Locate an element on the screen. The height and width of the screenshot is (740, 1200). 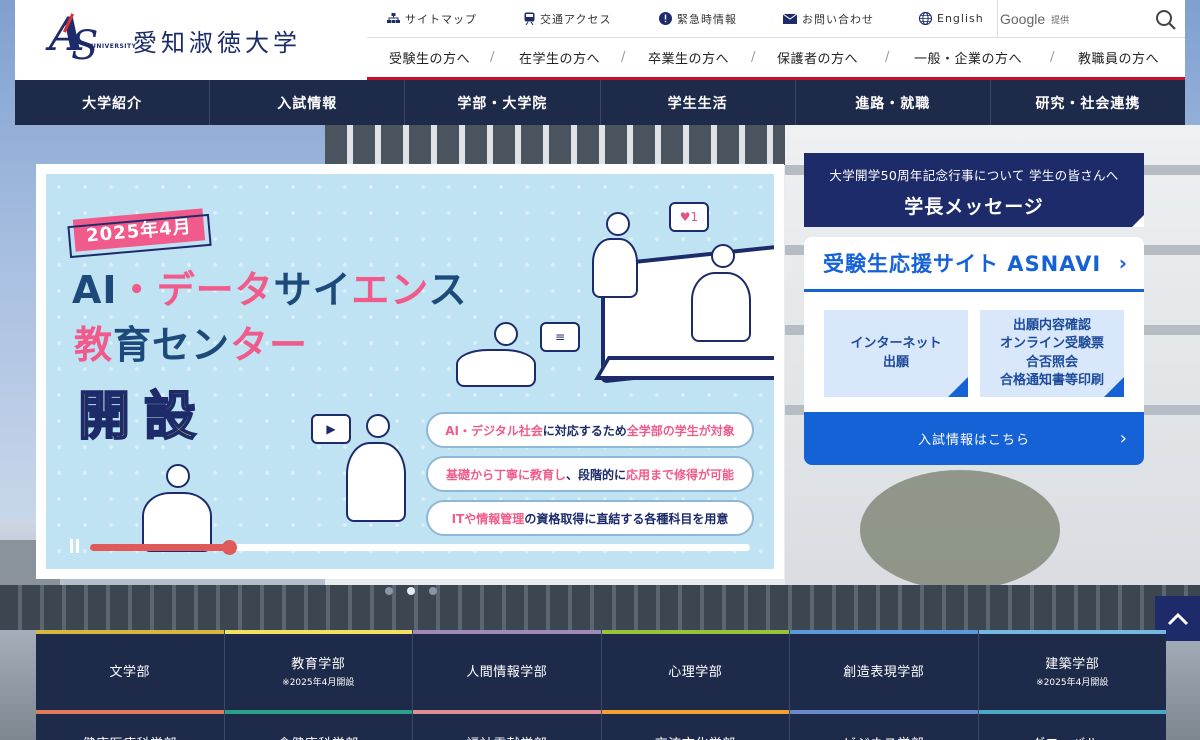
gnav-item-faculties: 学部・大学院 is located at coordinates (503, 102).